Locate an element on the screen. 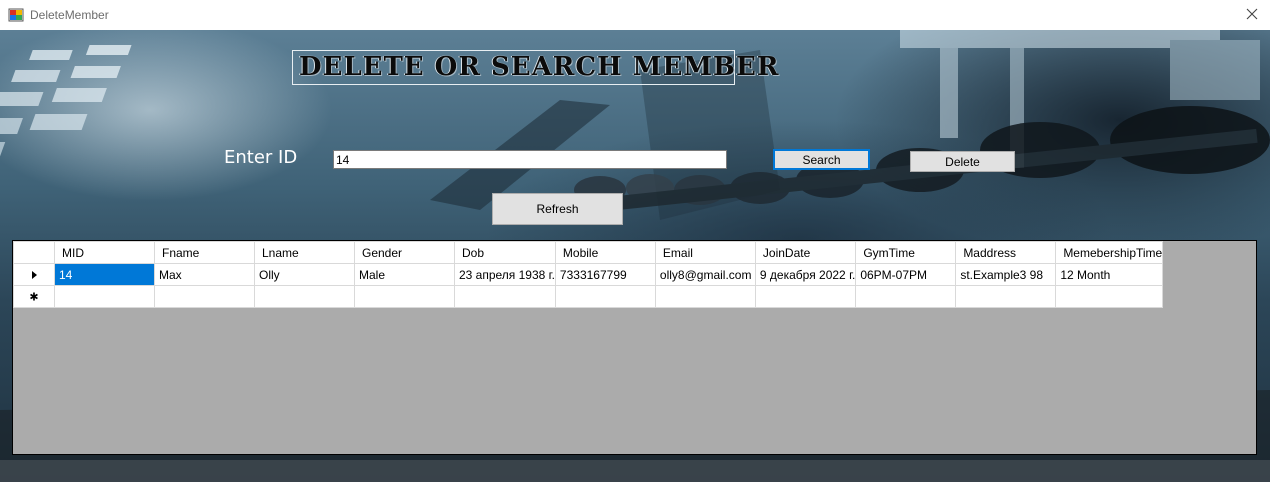  column-header-dob: Dob is located at coordinates (505, 252).